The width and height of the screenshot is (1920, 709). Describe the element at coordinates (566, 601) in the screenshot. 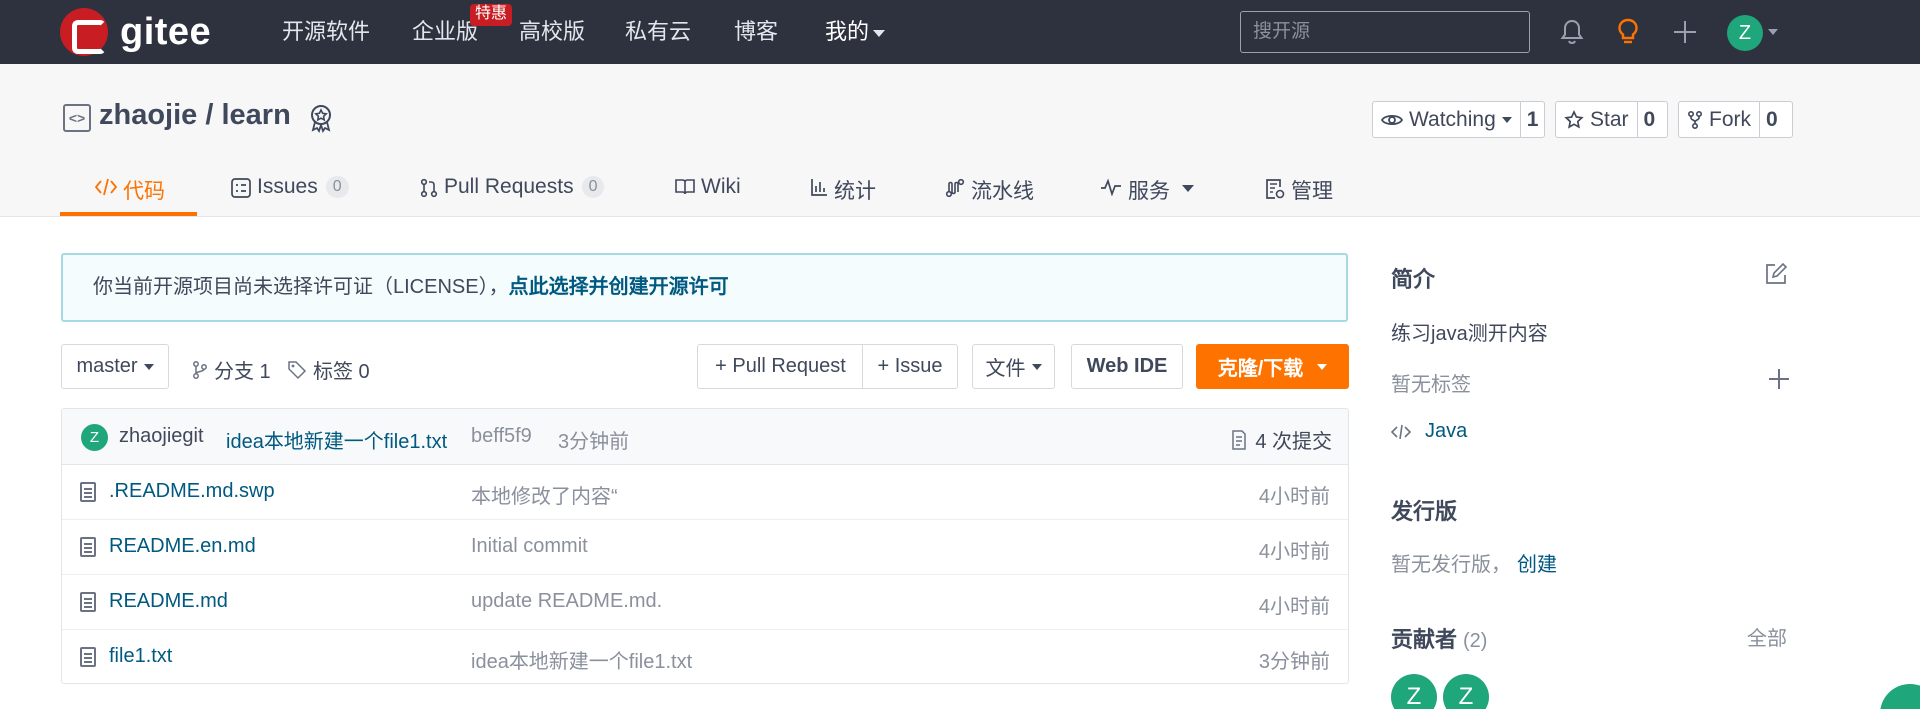

I see `file-commit-message: update README.md.` at that location.